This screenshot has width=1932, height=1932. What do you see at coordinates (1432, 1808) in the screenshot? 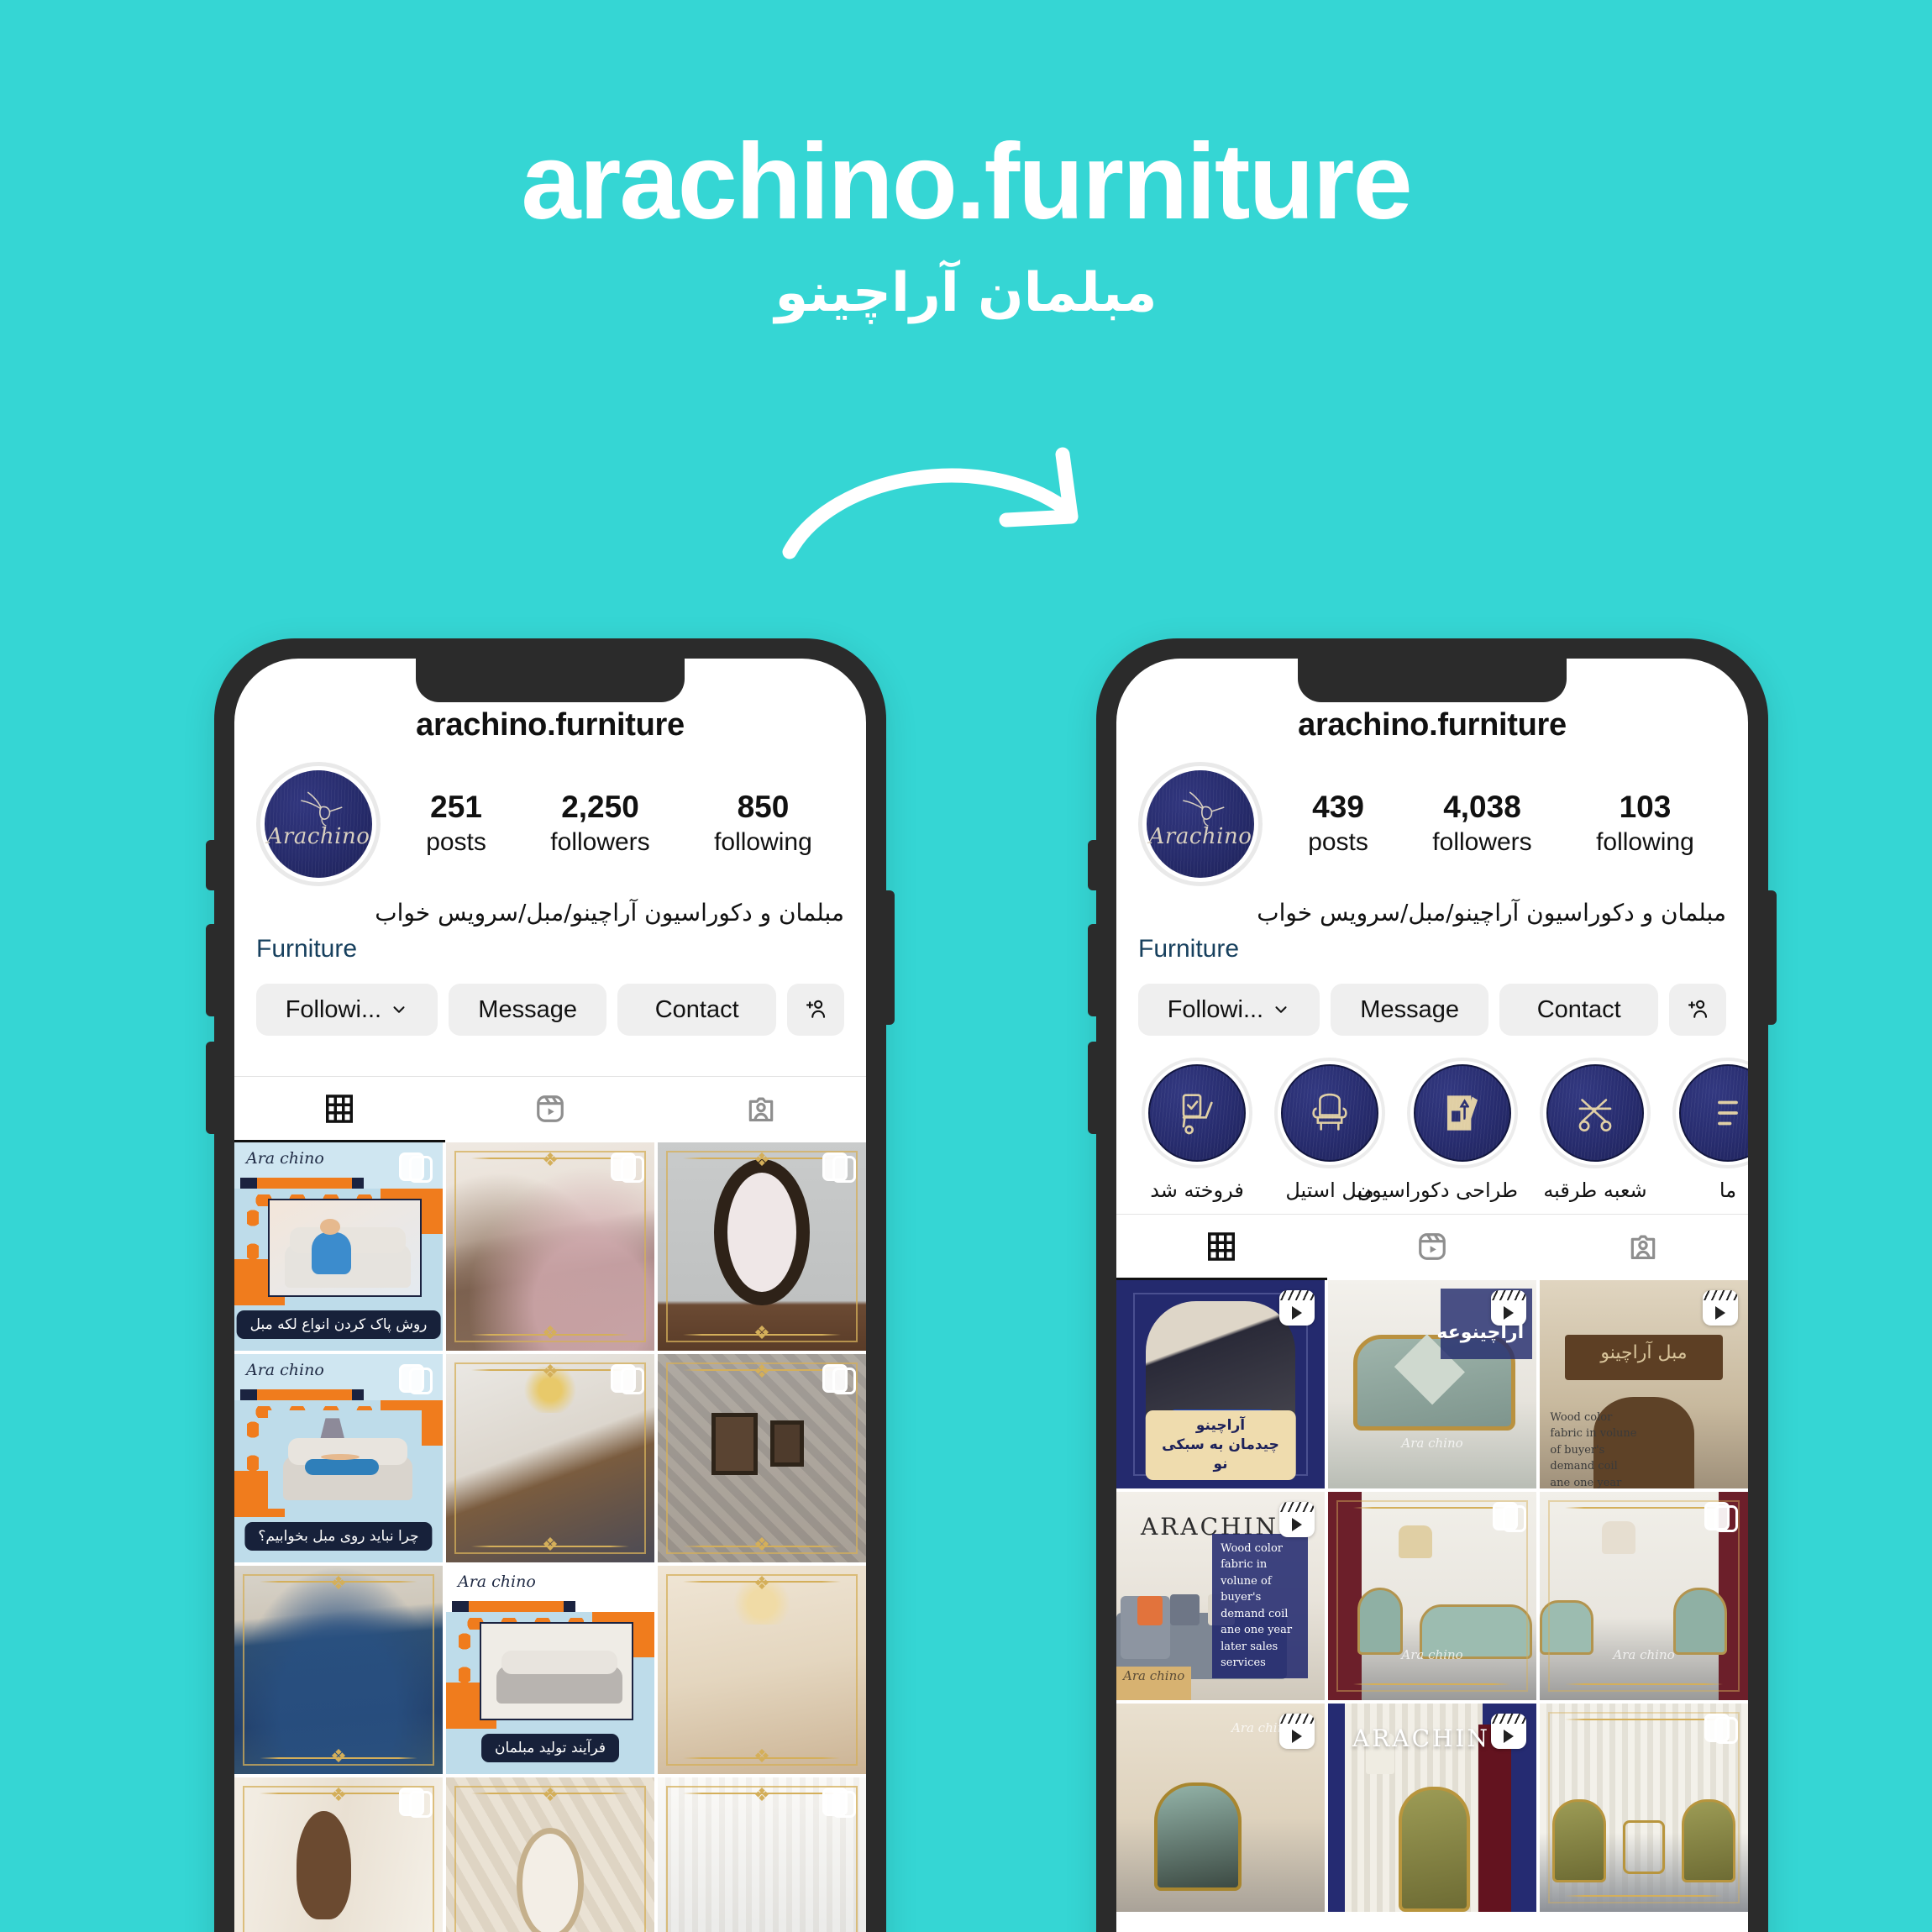
I see `post-cell: ARACHINO` at bounding box center [1432, 1808].